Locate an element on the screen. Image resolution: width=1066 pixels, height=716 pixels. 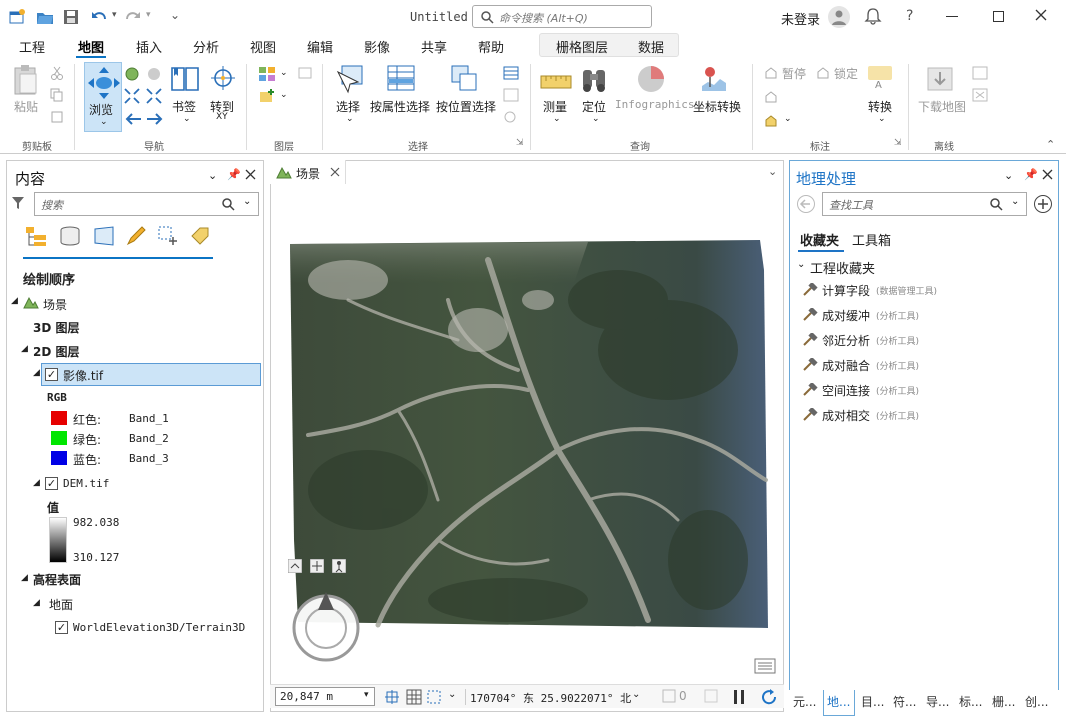
menu-imagery: 影像 is located at coordinates (377, 46).